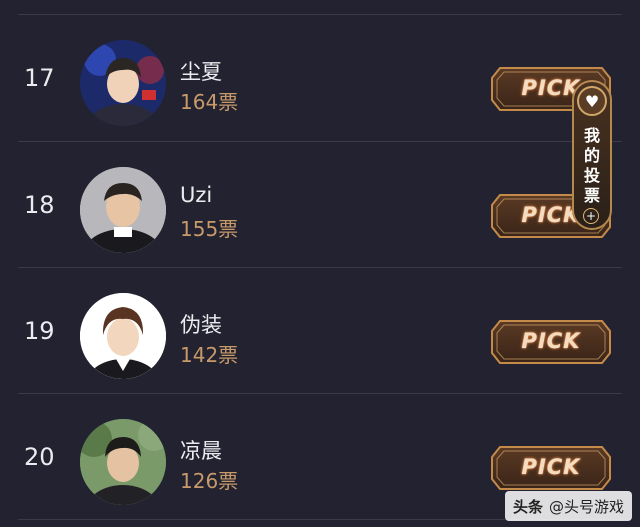 Image resolution: width=640 pixels, height=527 pixels. I want to click on player-name: Uzi, so click(196, 195).